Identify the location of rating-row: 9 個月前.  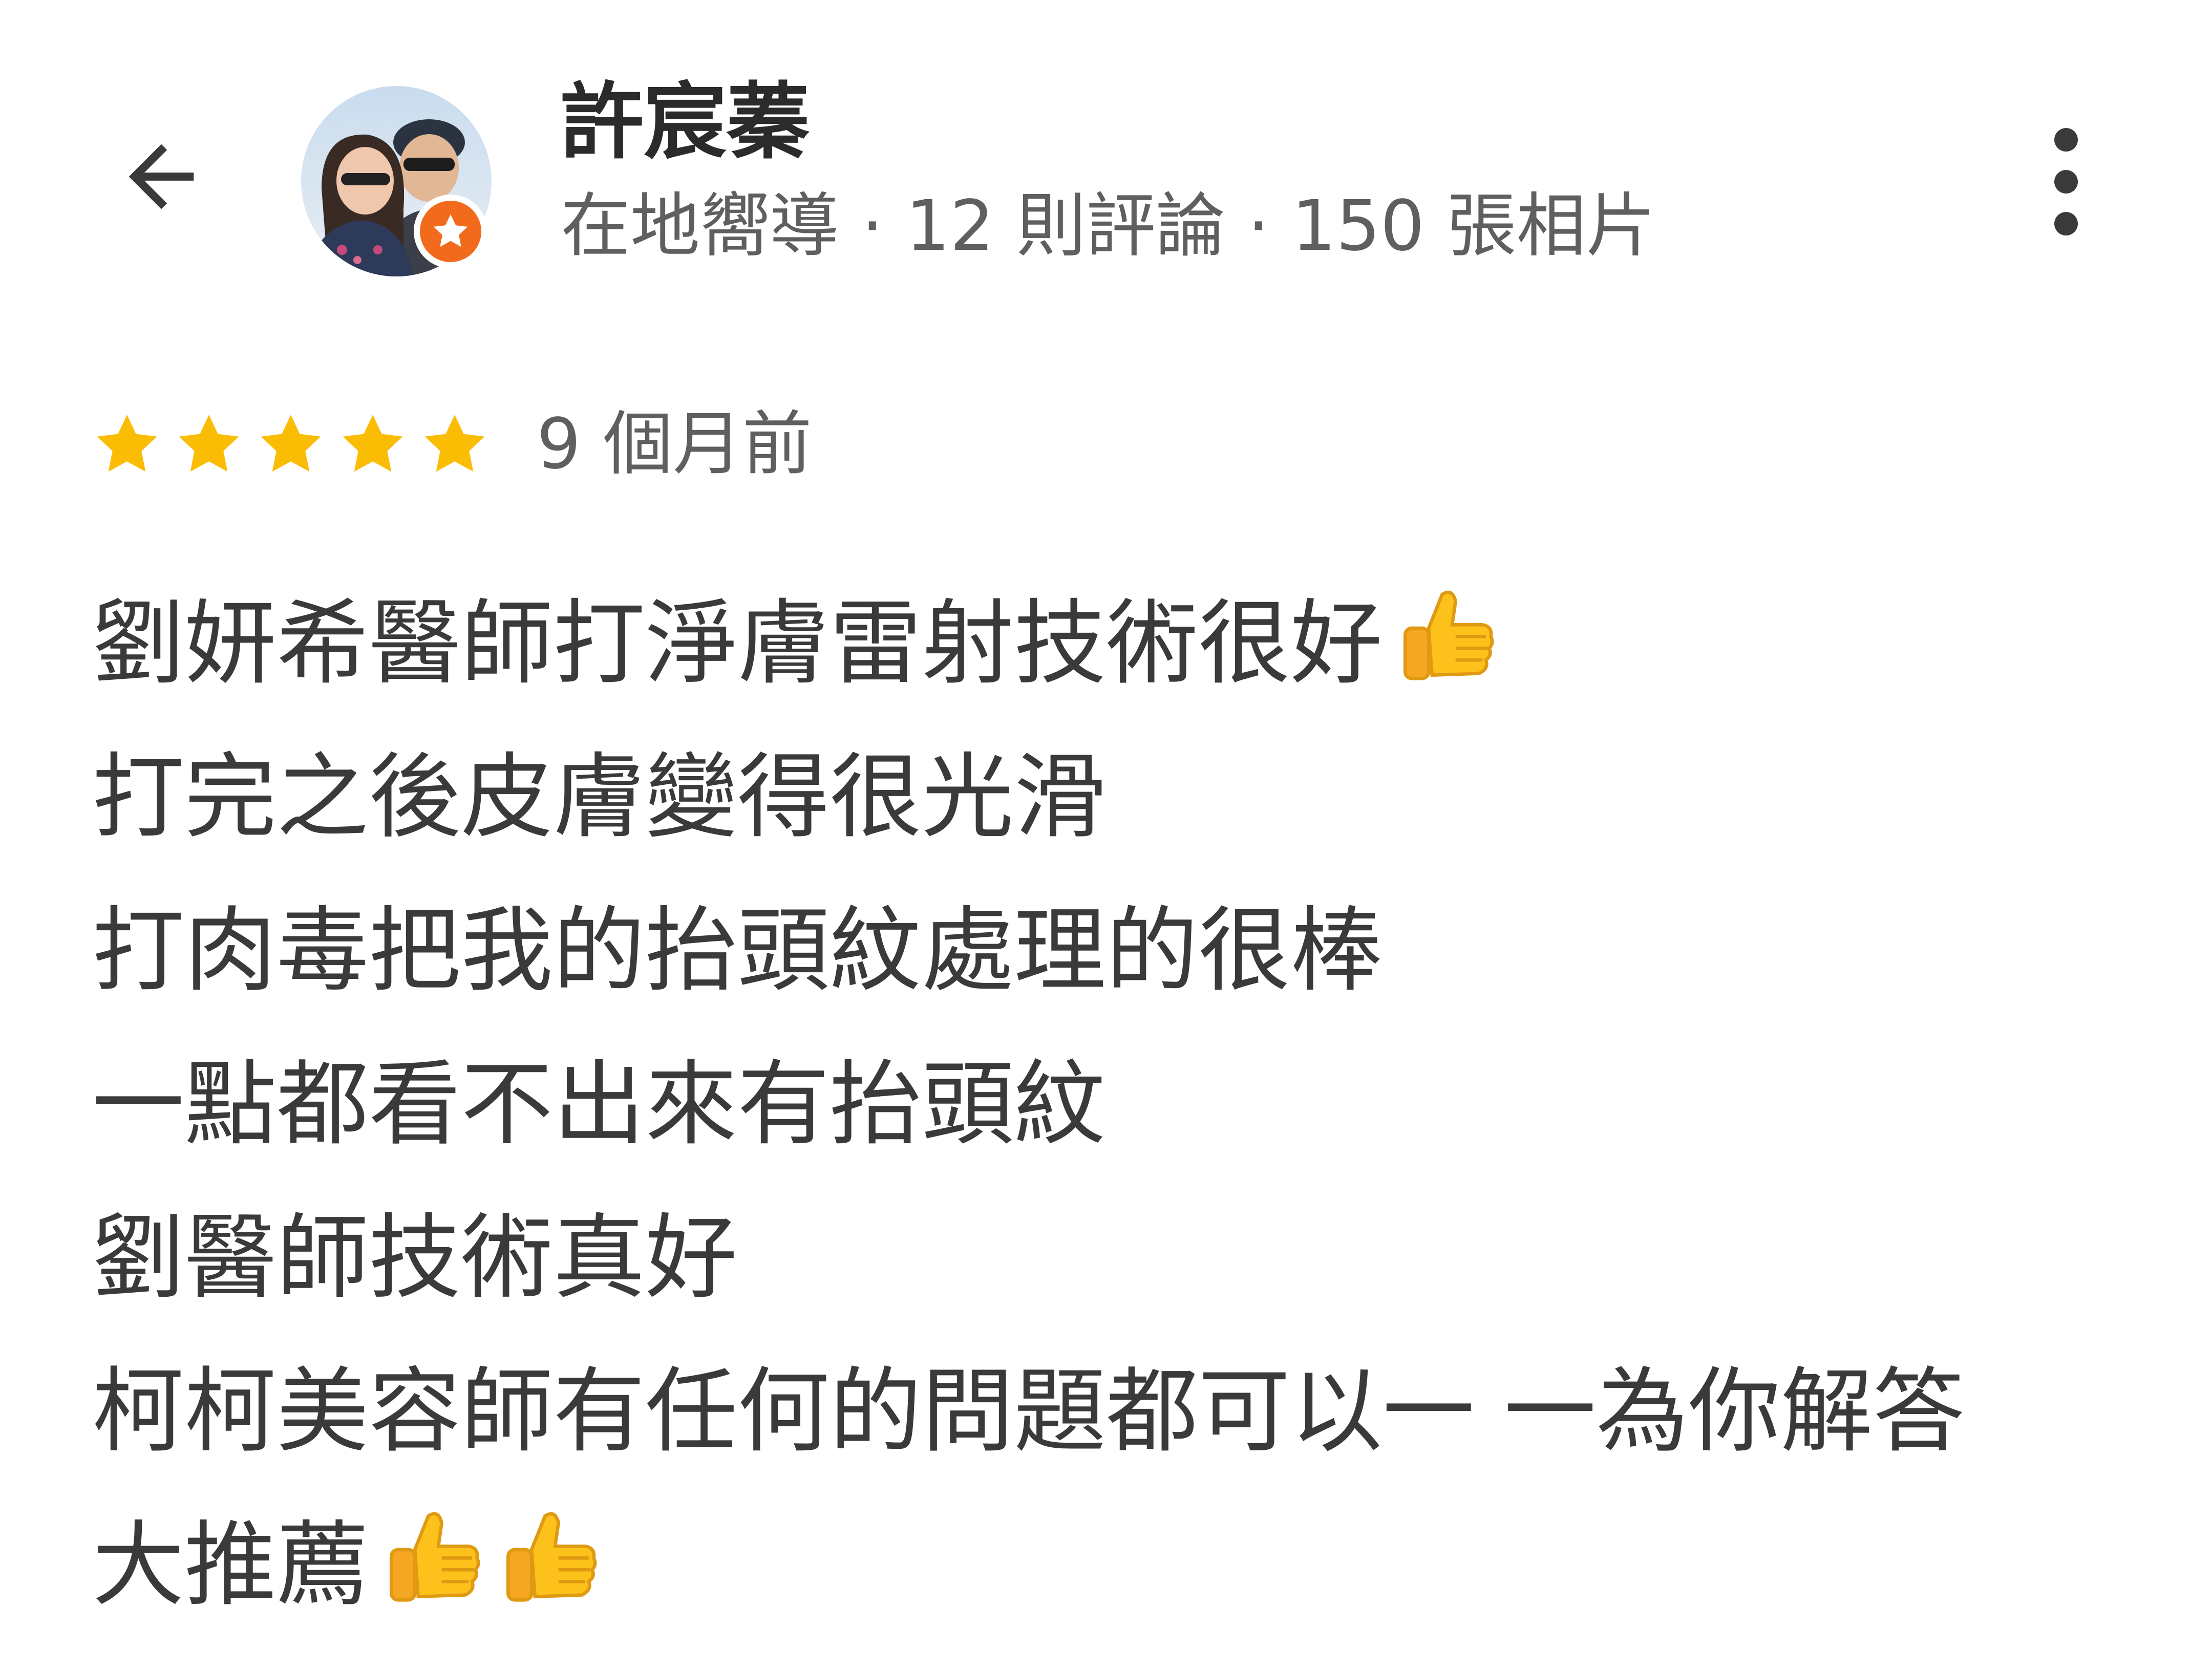
(452, 444).